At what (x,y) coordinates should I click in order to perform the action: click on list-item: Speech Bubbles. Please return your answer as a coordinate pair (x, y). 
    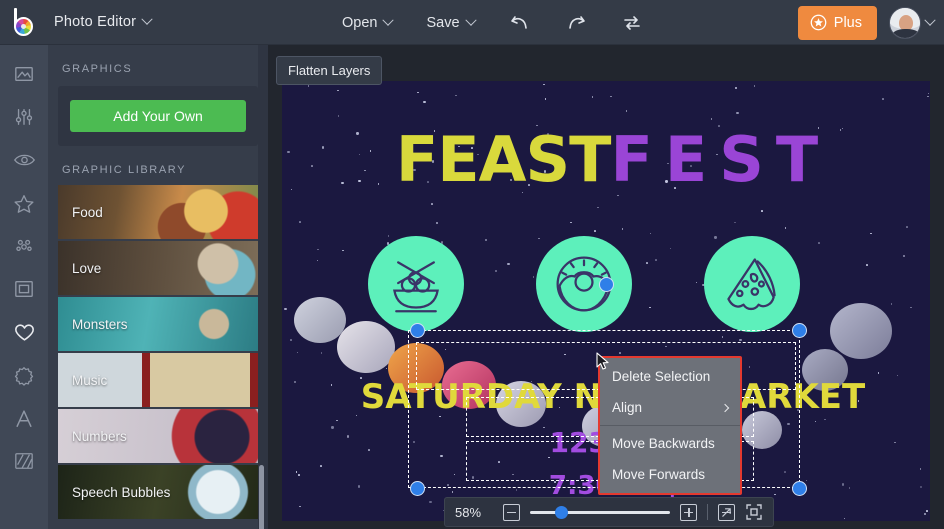
    Looking at the image, I should click on (158, 492).